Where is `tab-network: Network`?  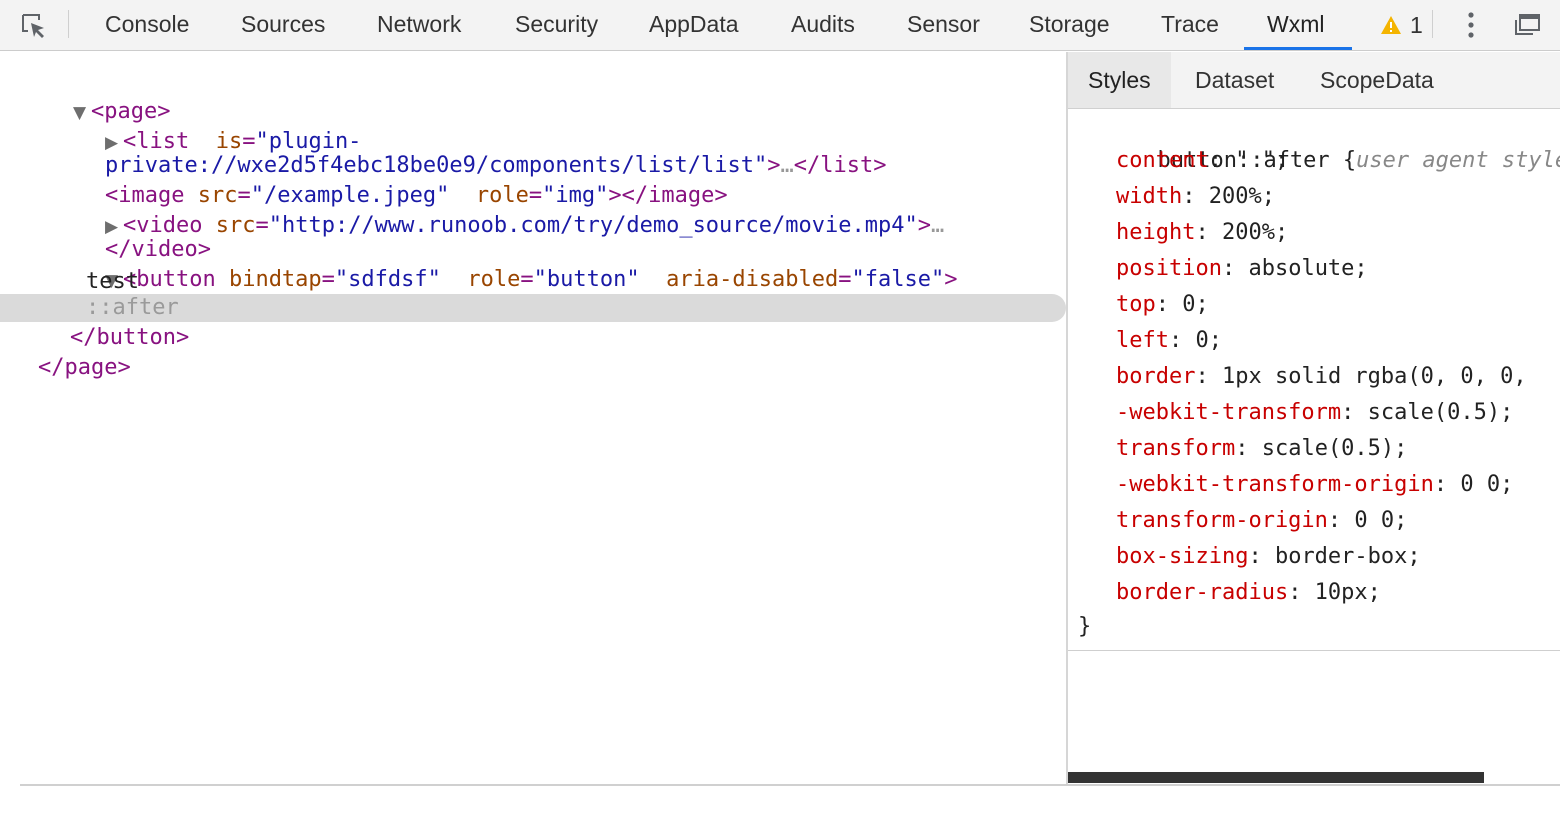 tab-network: Network is located at coordinates (419, 25).